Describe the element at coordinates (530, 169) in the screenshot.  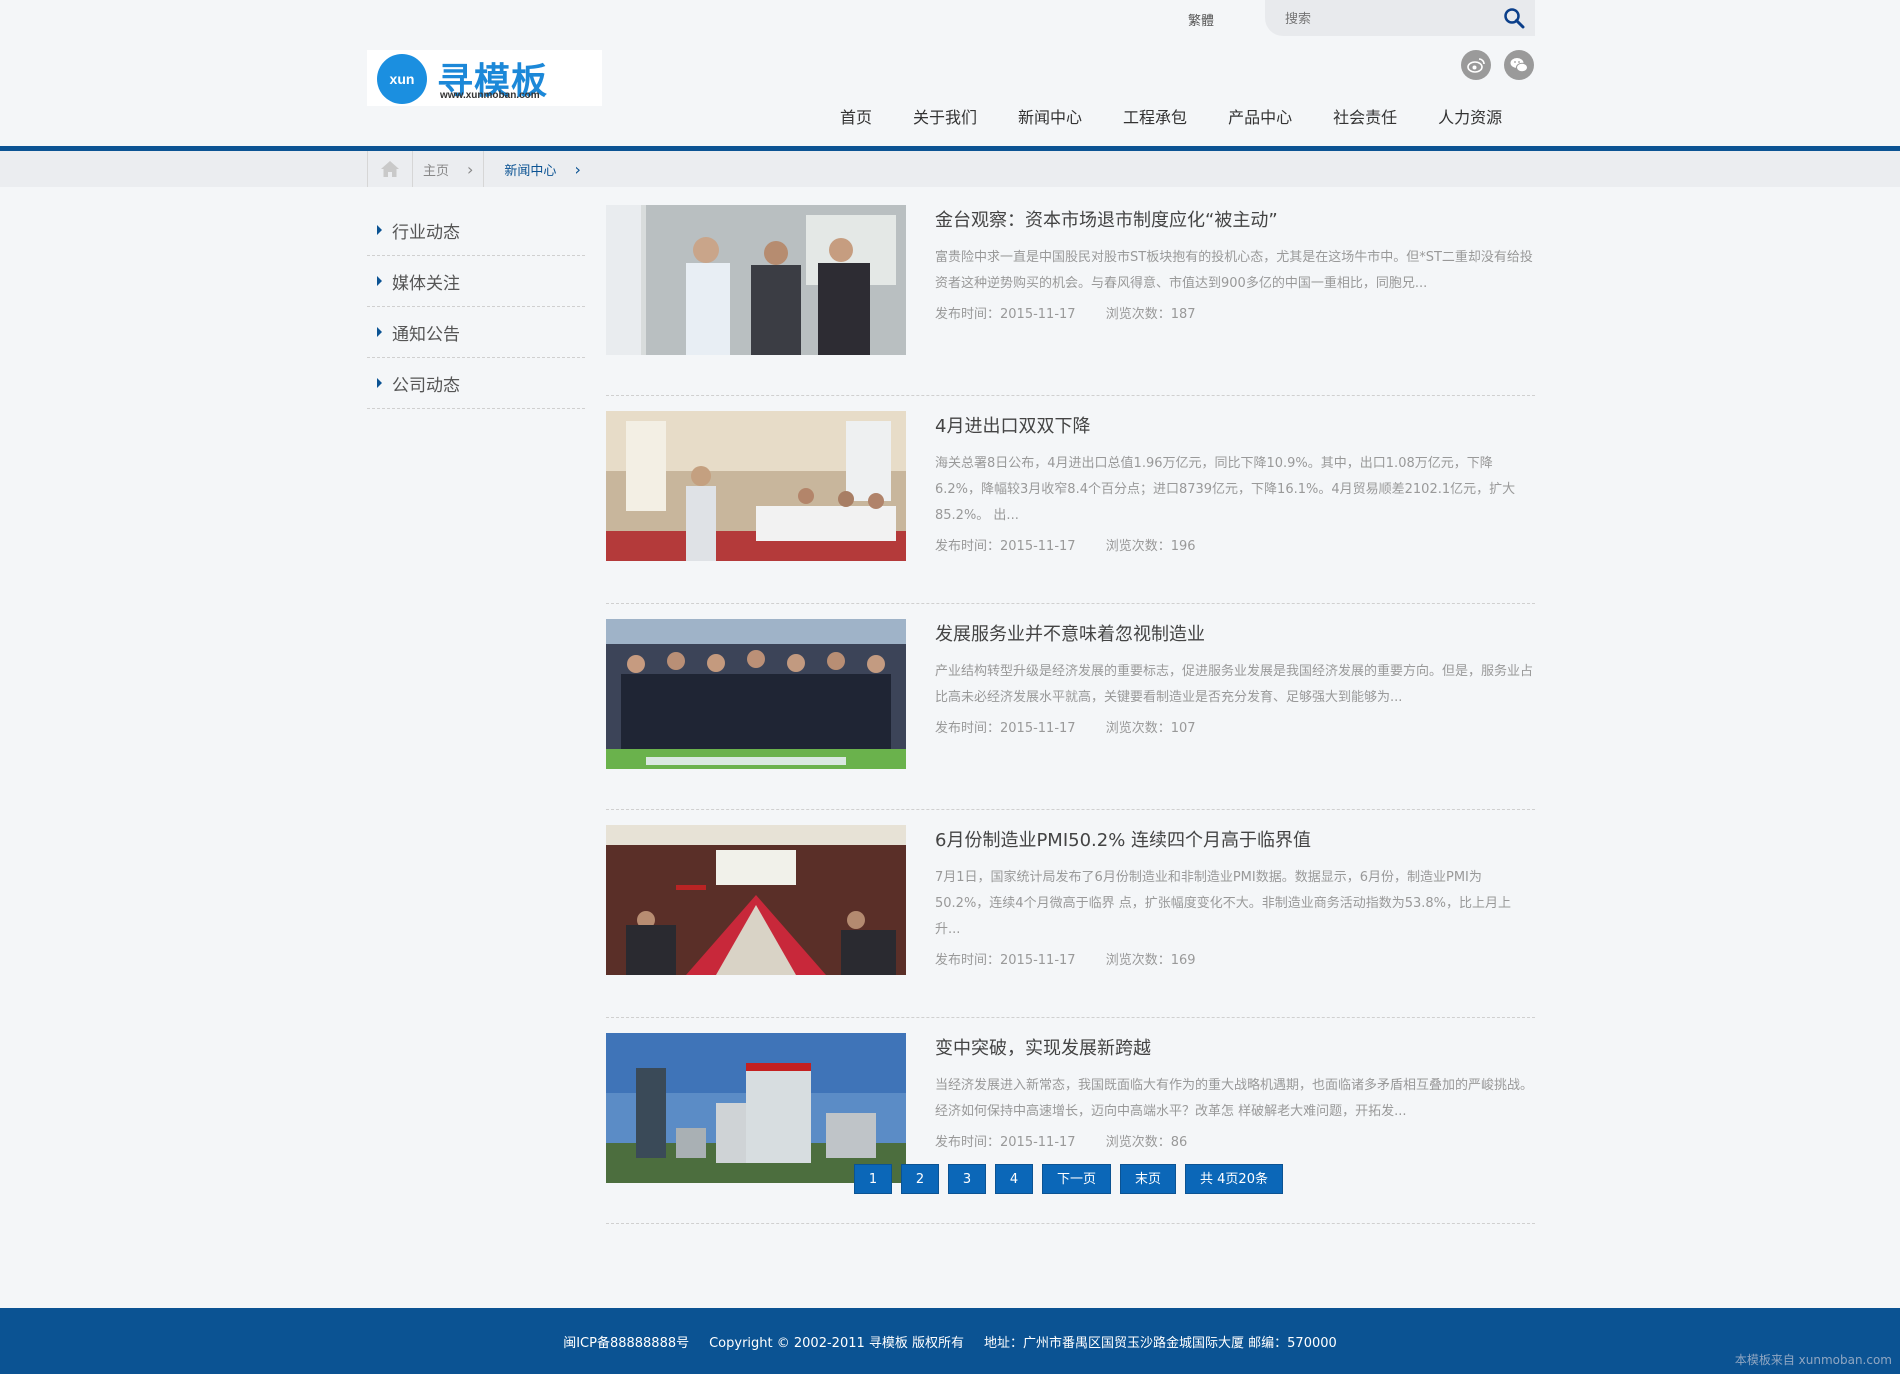
I see `breadcrumb-current: 新闻中心` at that location.